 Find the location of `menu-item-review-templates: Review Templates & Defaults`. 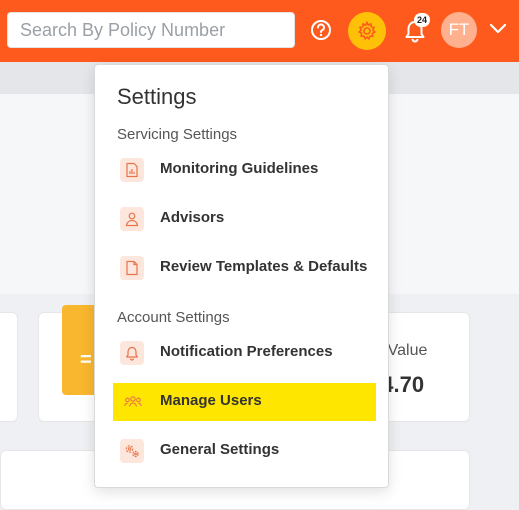

menu-item-review-templates: Review Templates & Defaults is located at coordinates (244, 268).